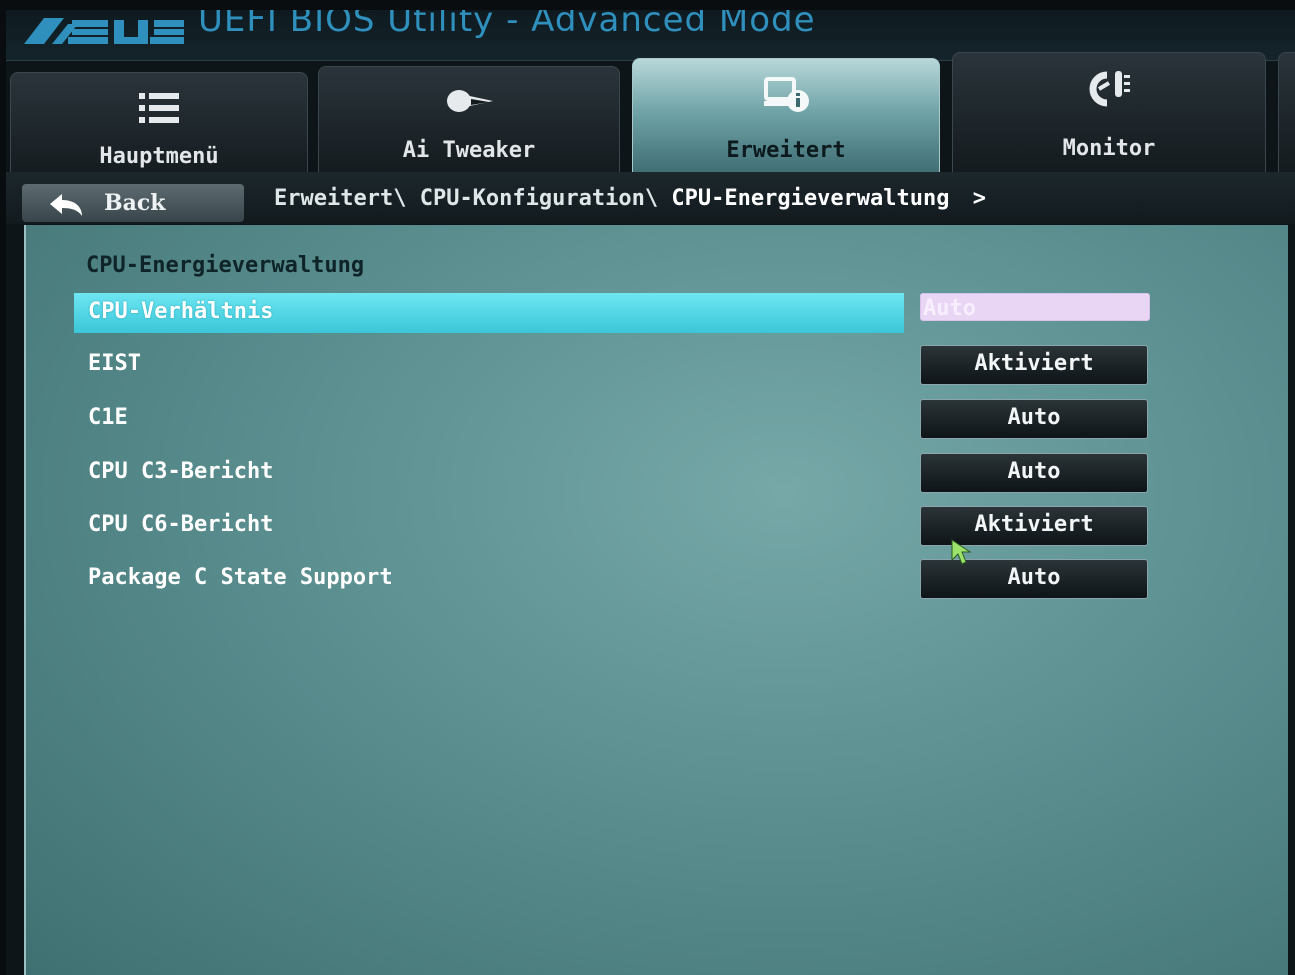 This screenshot has width=1295, height=975. What do you see at coordinates (159, 127) in the screenshot?
I see `tab-hauptmenu: Hauptmenü` at bounding box center [159, 127].